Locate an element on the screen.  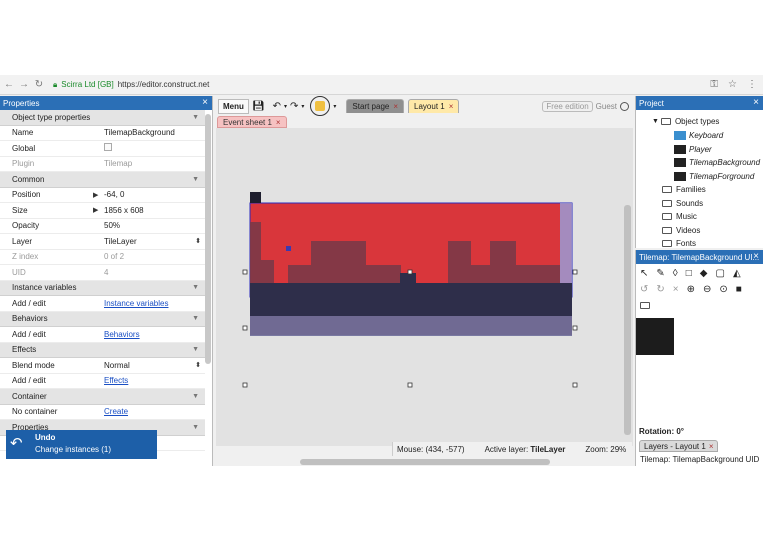
property-value: 50% is located at coordinates (152, 225).